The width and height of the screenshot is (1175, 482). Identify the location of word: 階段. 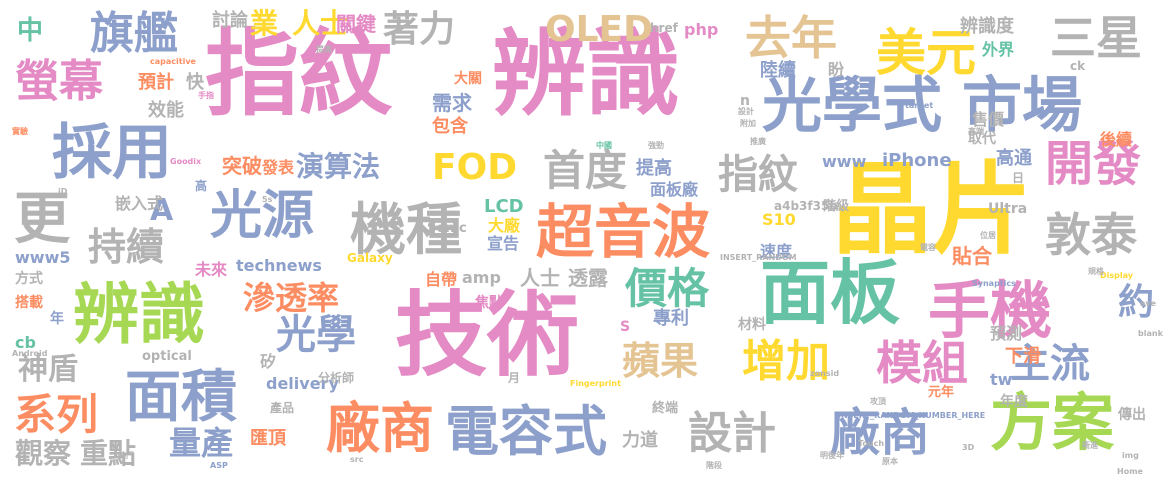
(714, 465).